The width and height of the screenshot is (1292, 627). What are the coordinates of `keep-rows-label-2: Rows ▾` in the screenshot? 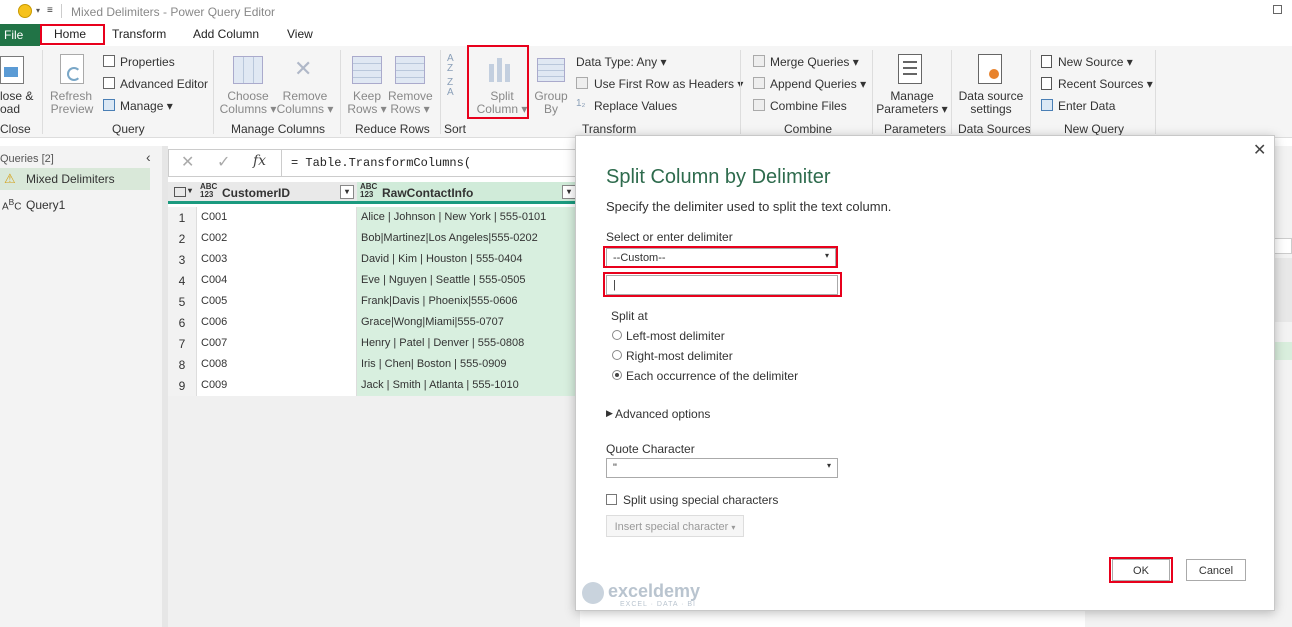 It's located at (367, 109).